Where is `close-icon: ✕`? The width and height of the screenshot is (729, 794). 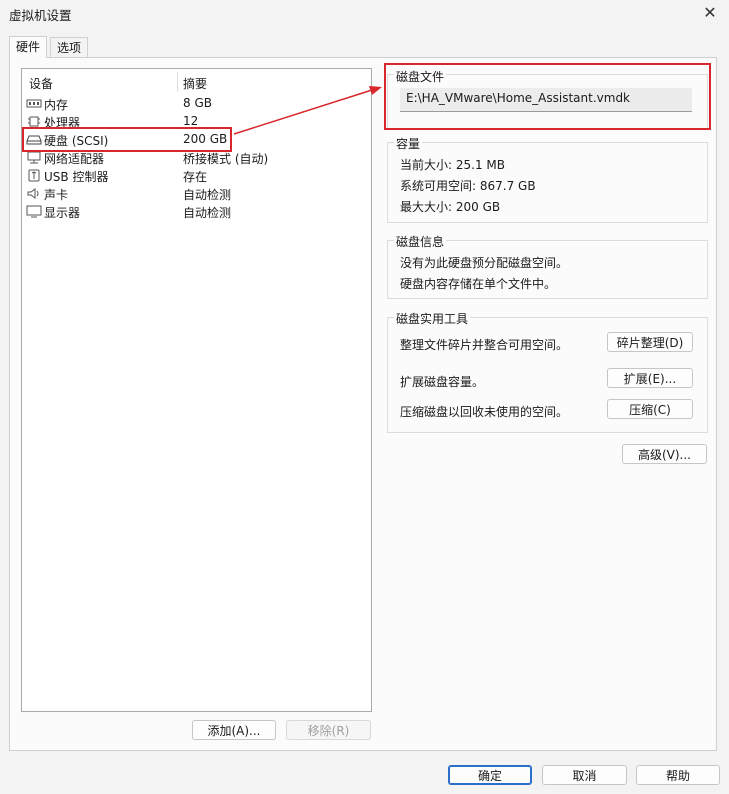 close-icon: ✕ is located at coordinates (710, 13).